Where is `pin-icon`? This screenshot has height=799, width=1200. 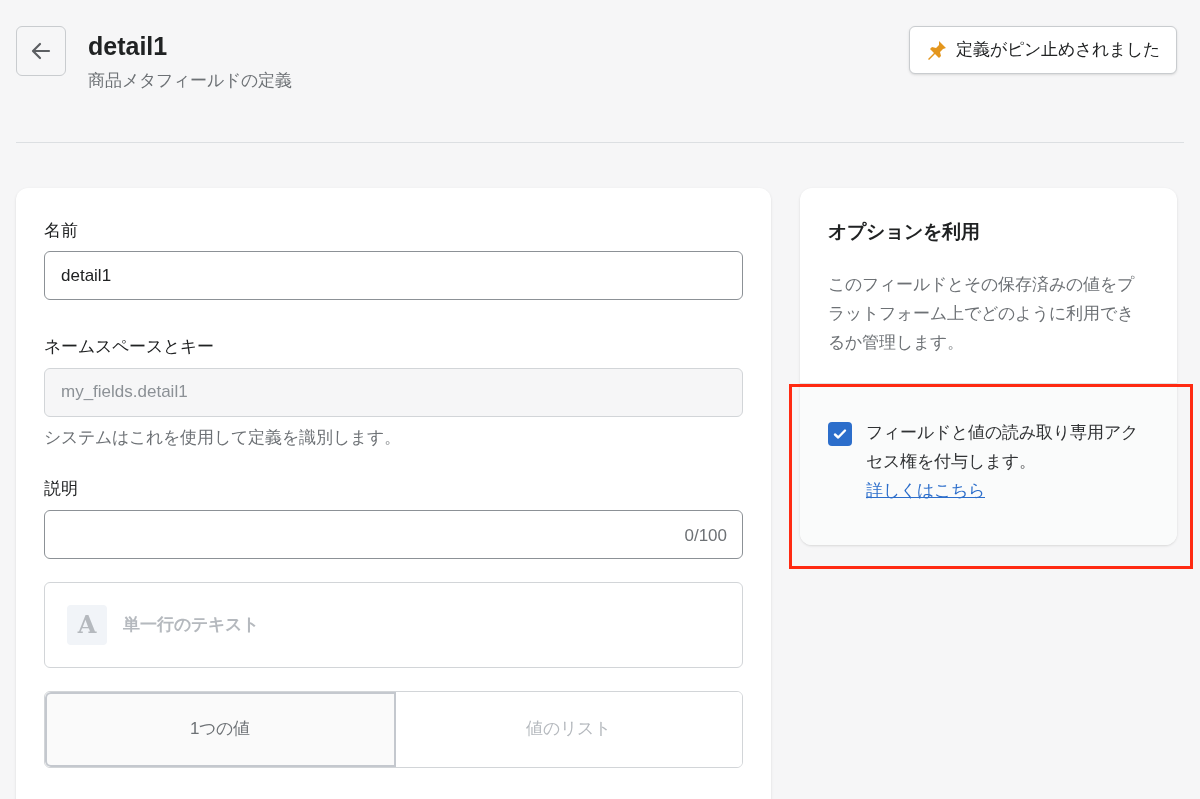 pin-icon is located at coordinates (937, 50).